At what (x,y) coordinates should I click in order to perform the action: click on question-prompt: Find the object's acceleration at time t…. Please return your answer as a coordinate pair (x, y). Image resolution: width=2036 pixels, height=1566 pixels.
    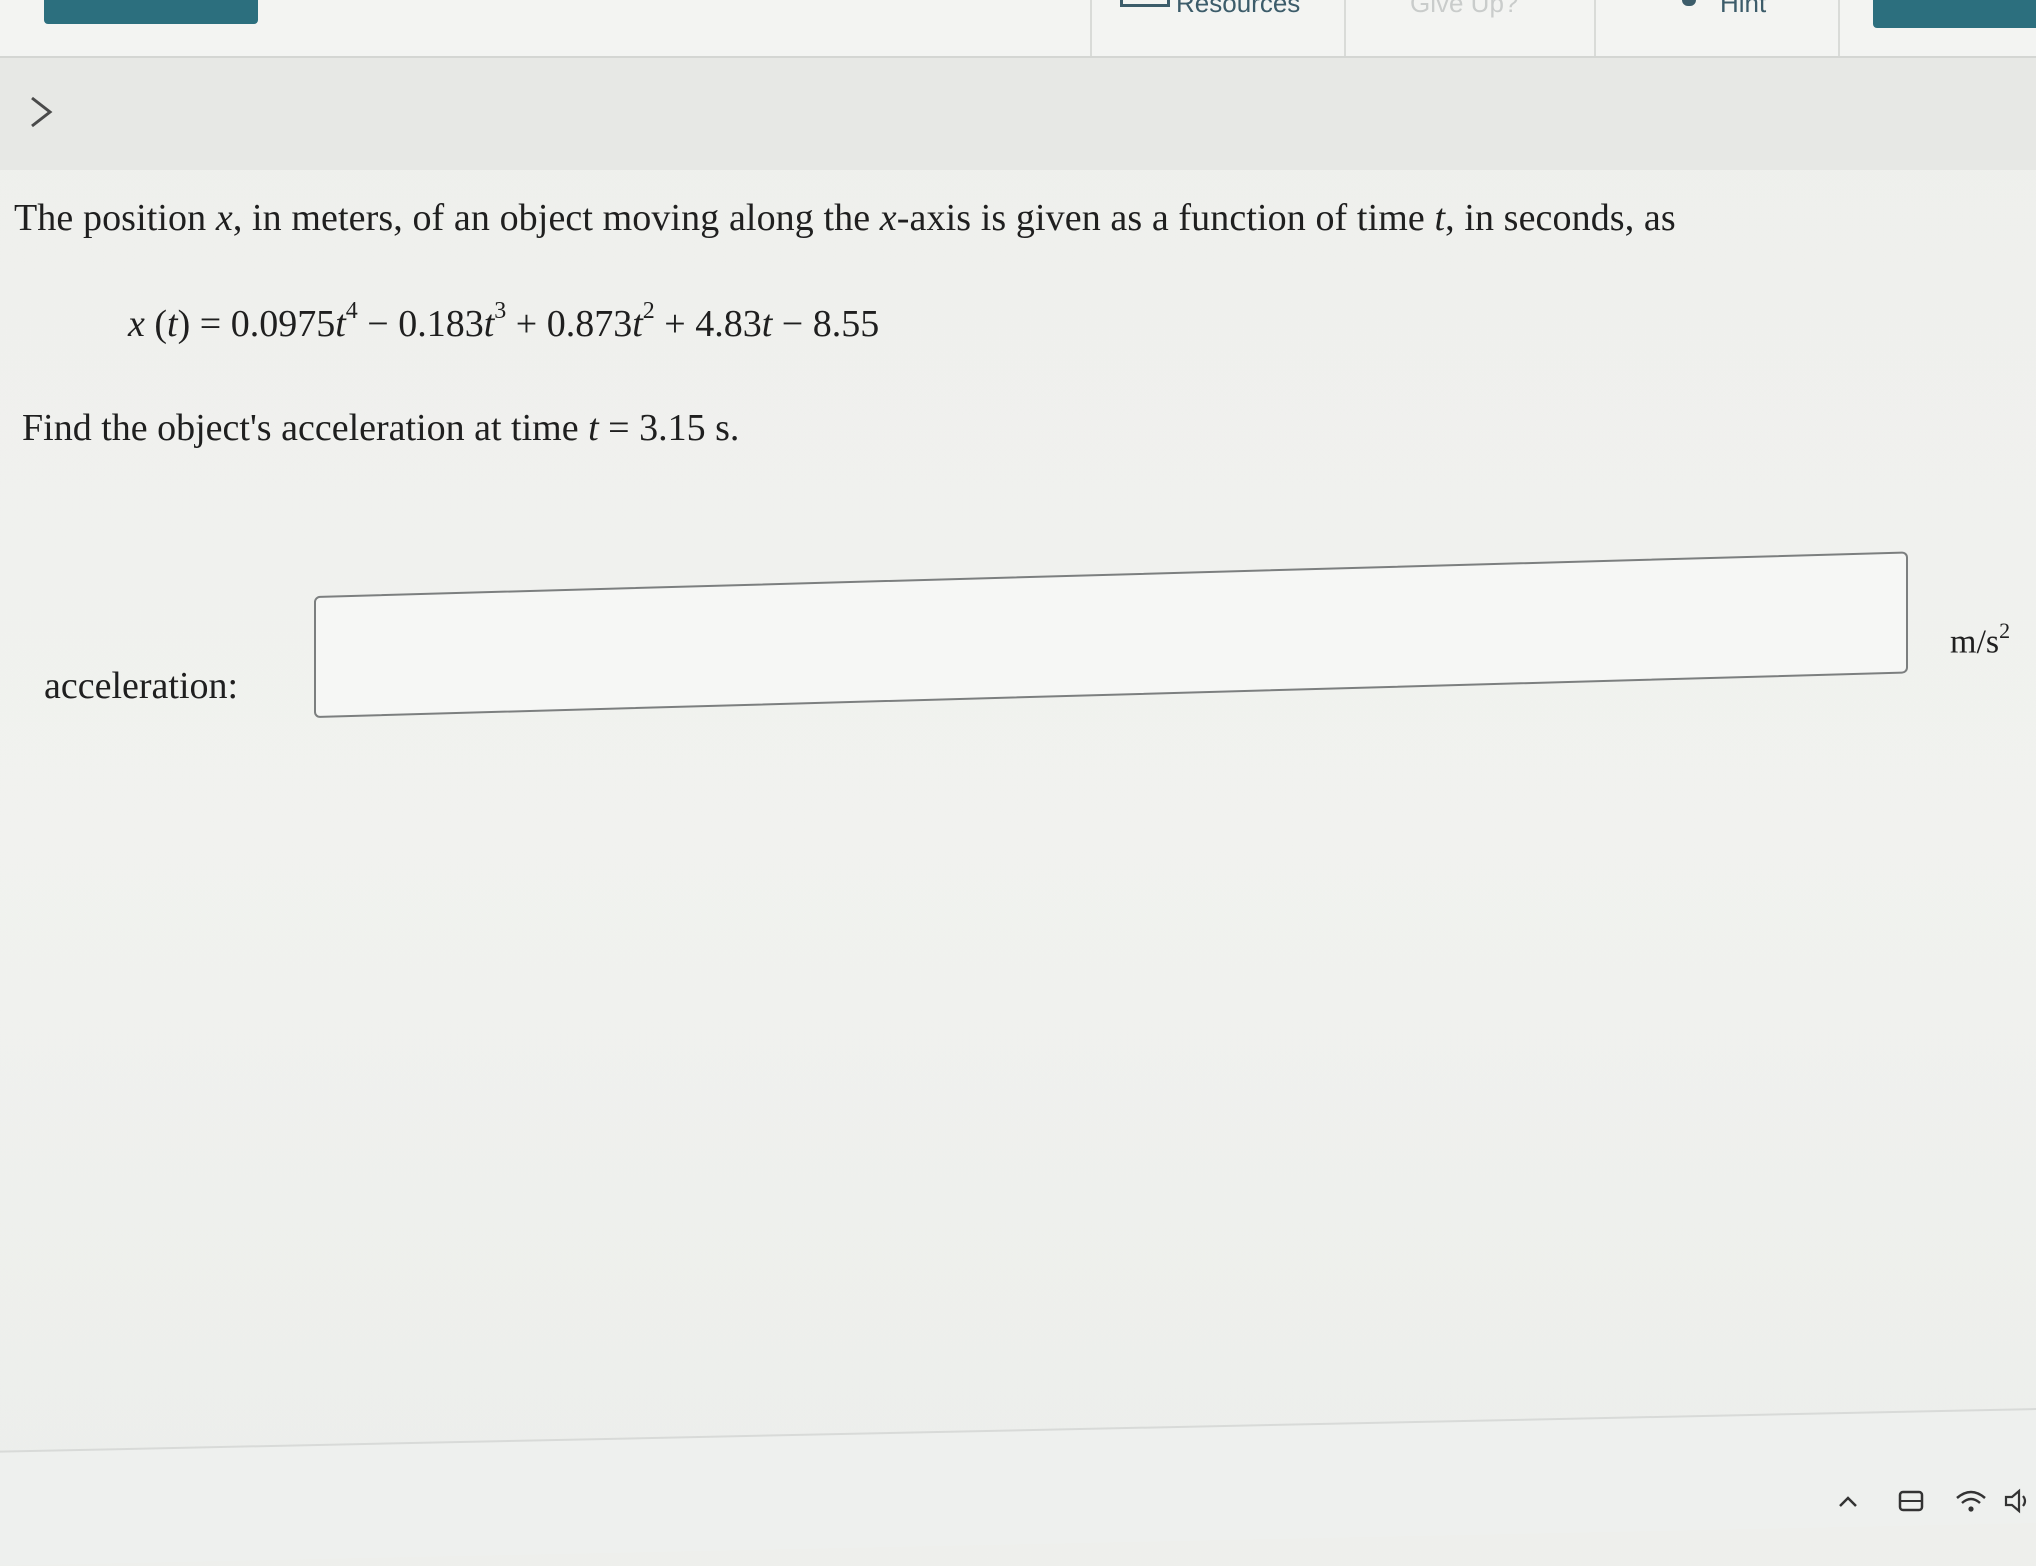
    Looking at the image, I should click on (381, 428).